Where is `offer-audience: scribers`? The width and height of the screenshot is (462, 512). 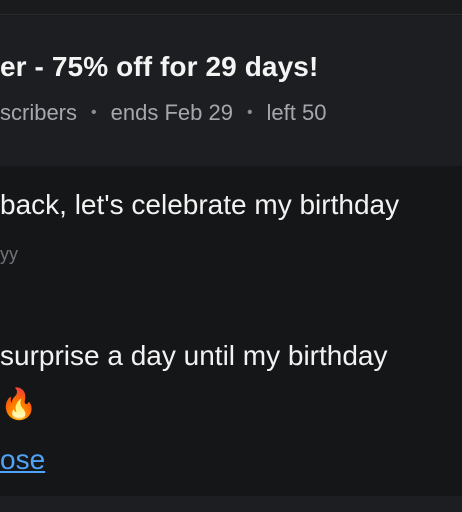 offer-audience: scribers is located at coordinates (39, 112).